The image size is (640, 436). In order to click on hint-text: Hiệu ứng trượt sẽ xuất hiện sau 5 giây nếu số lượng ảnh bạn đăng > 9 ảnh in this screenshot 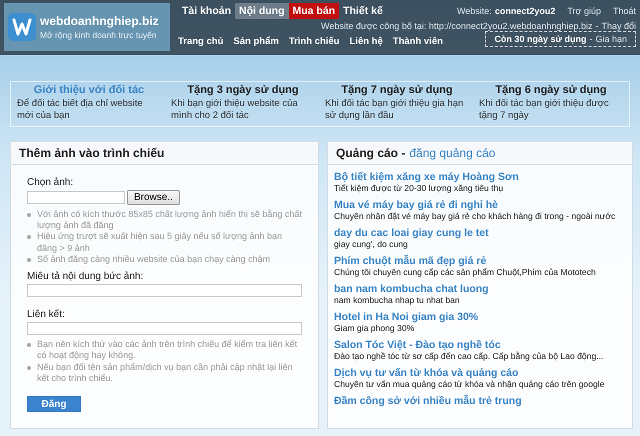, I will do `click(160, 242)`.